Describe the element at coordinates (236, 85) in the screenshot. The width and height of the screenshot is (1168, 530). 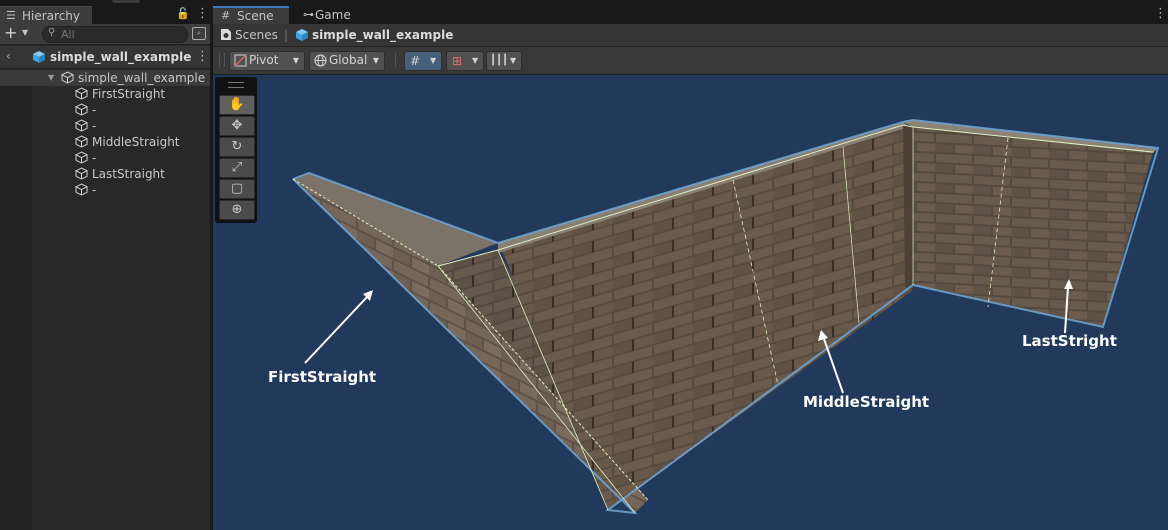
I see `palette-handle` at that location.